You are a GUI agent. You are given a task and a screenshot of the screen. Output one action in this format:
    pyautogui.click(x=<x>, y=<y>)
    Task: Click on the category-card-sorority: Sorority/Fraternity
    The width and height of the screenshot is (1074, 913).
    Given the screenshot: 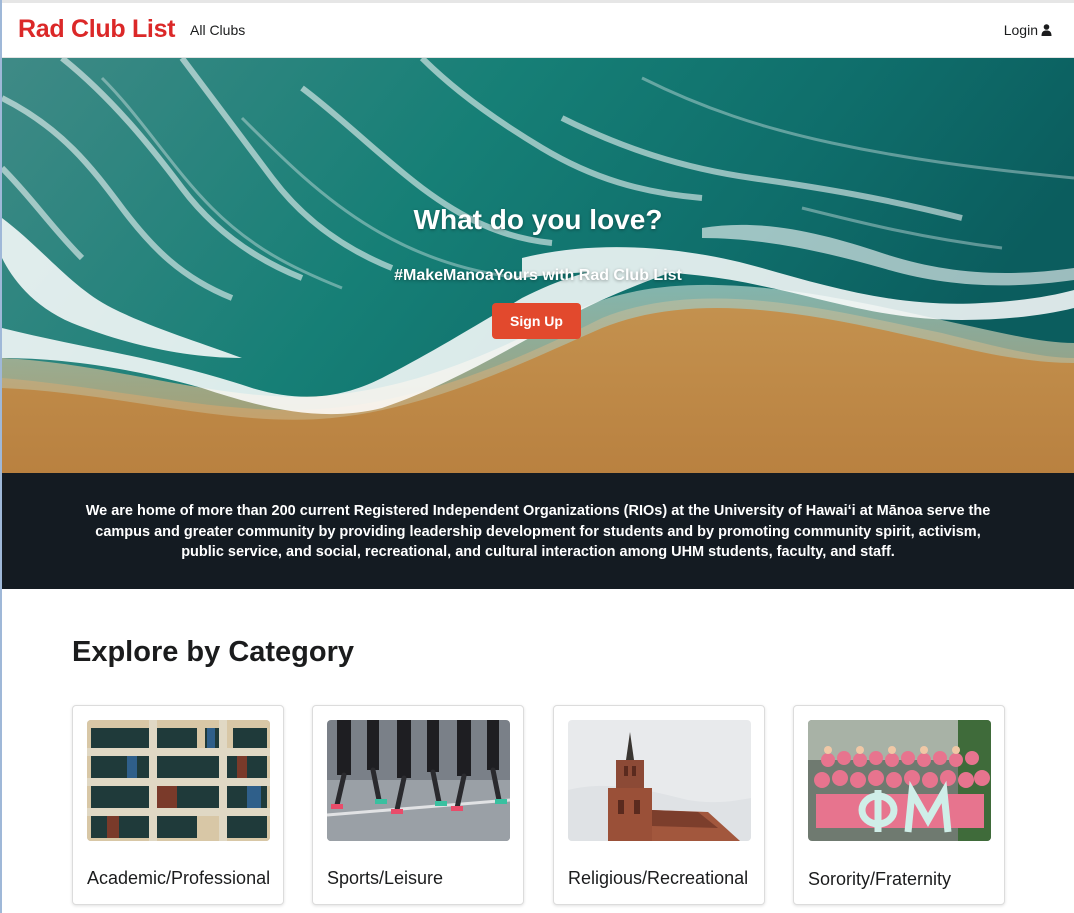 What is the action you would take?
    pyautogui.click(x=899, y=805)
    